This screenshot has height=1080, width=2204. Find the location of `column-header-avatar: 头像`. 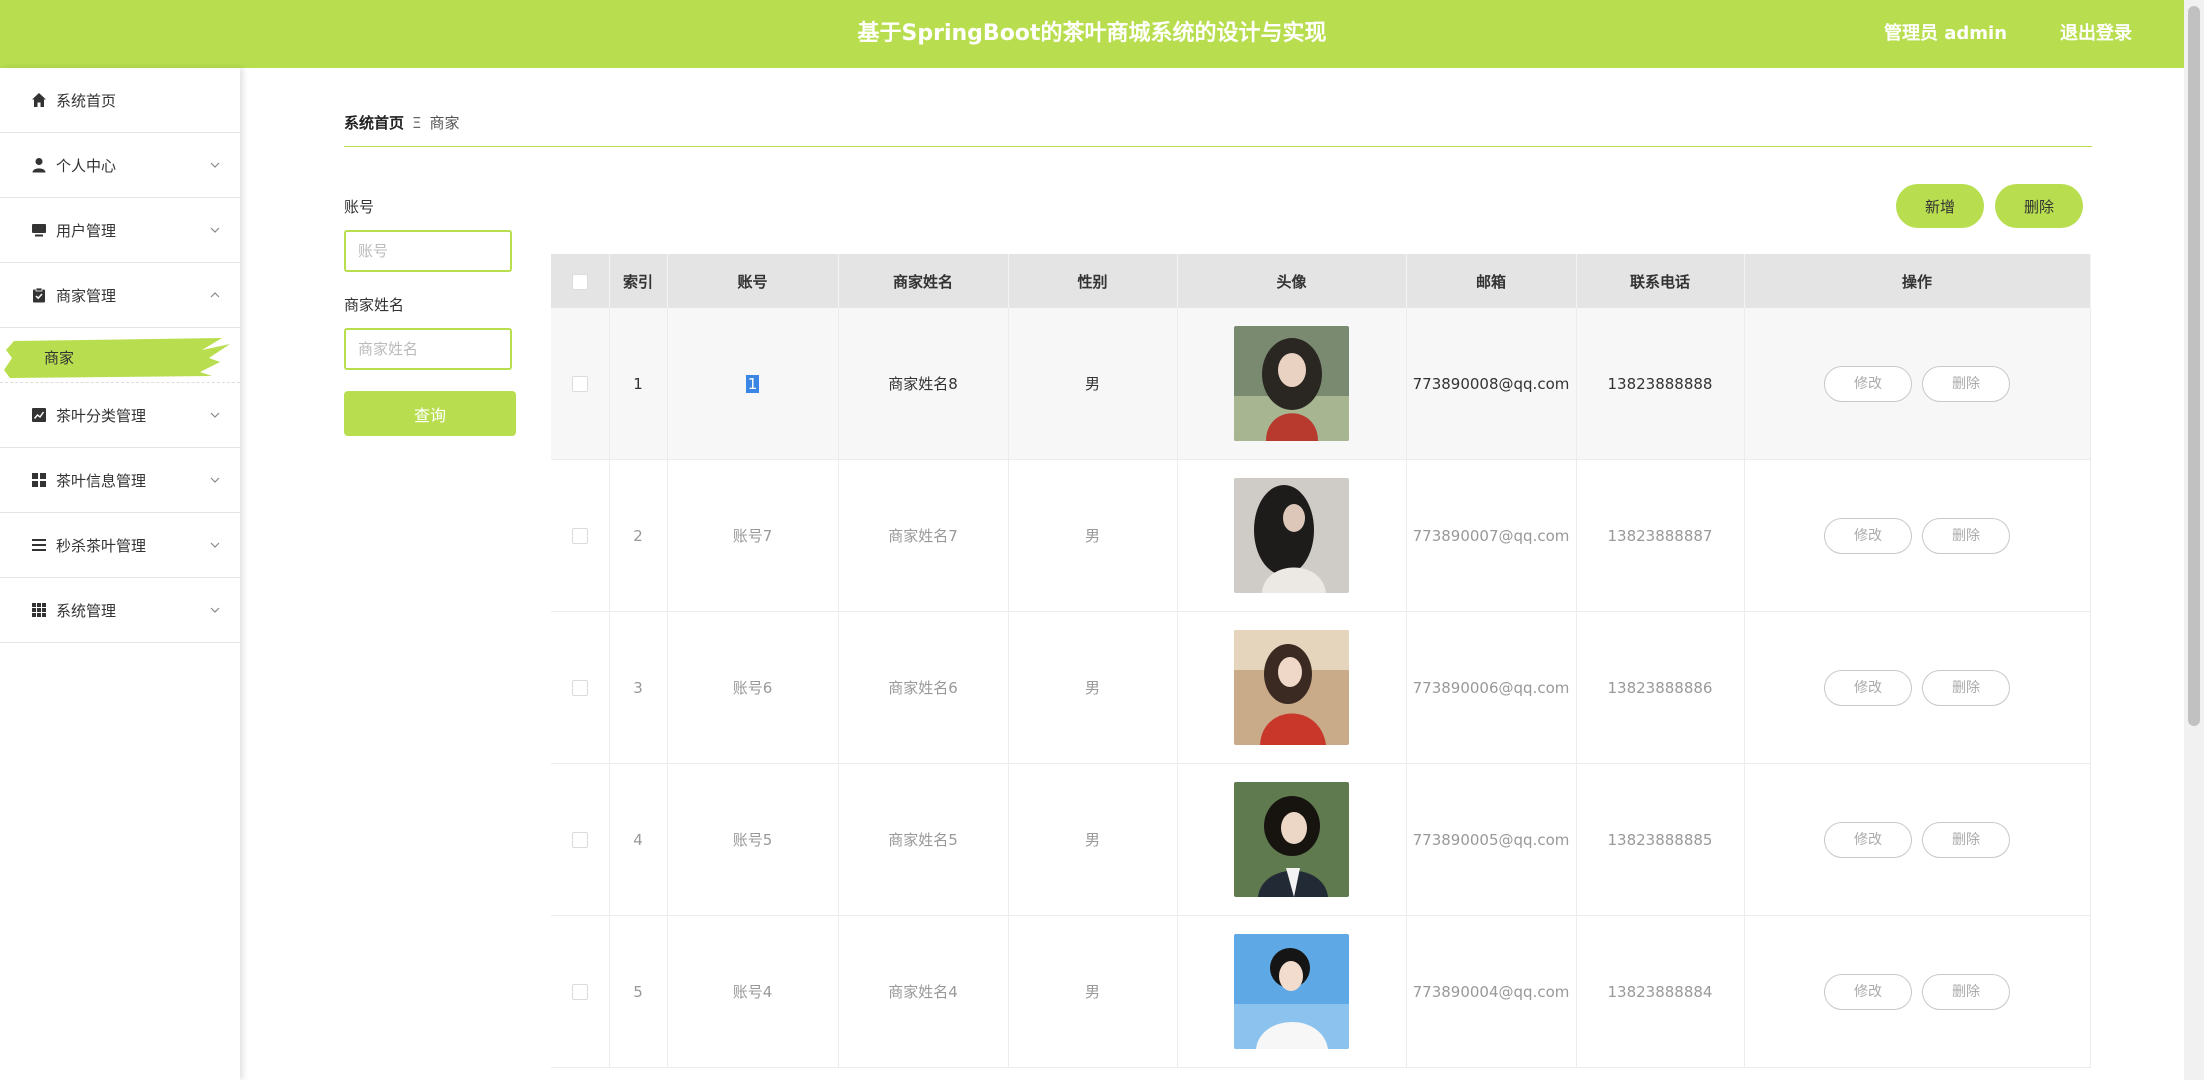

column-header-avatar: 头像 is located at coordinates (1292, 281).